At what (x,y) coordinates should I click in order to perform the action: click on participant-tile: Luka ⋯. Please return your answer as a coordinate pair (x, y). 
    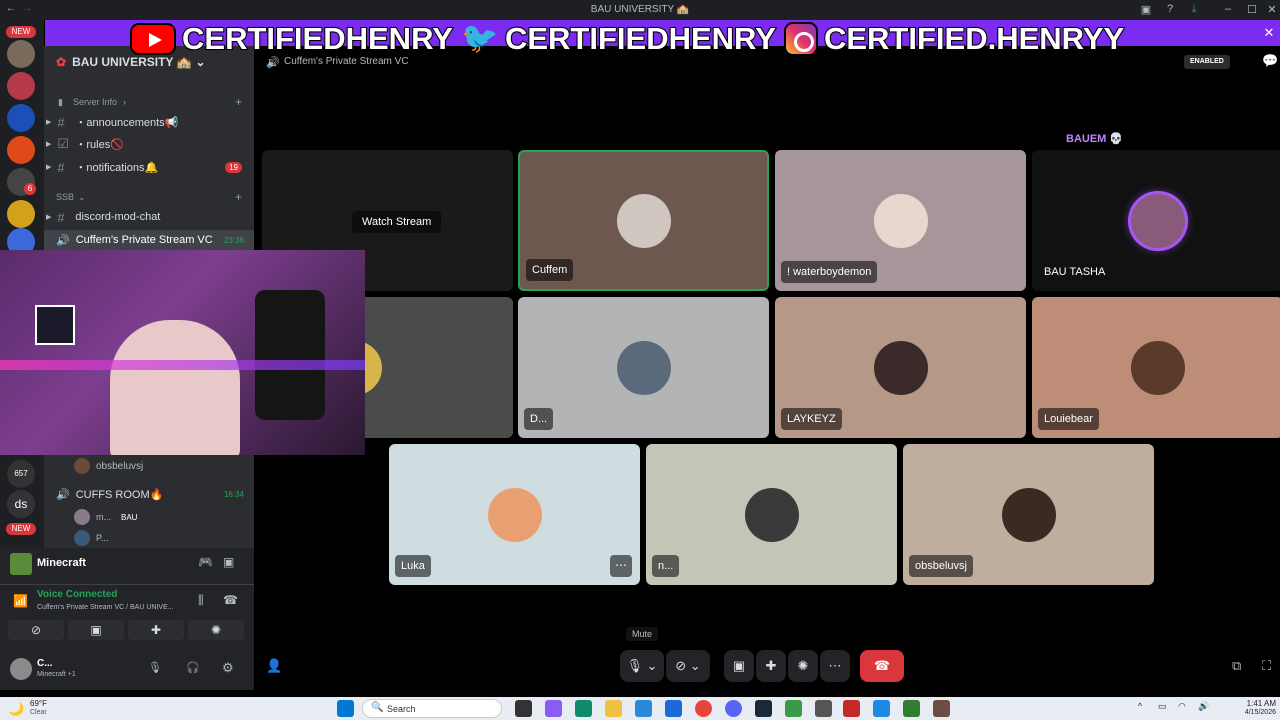
    Looking at the image, I should click on (514, 514).